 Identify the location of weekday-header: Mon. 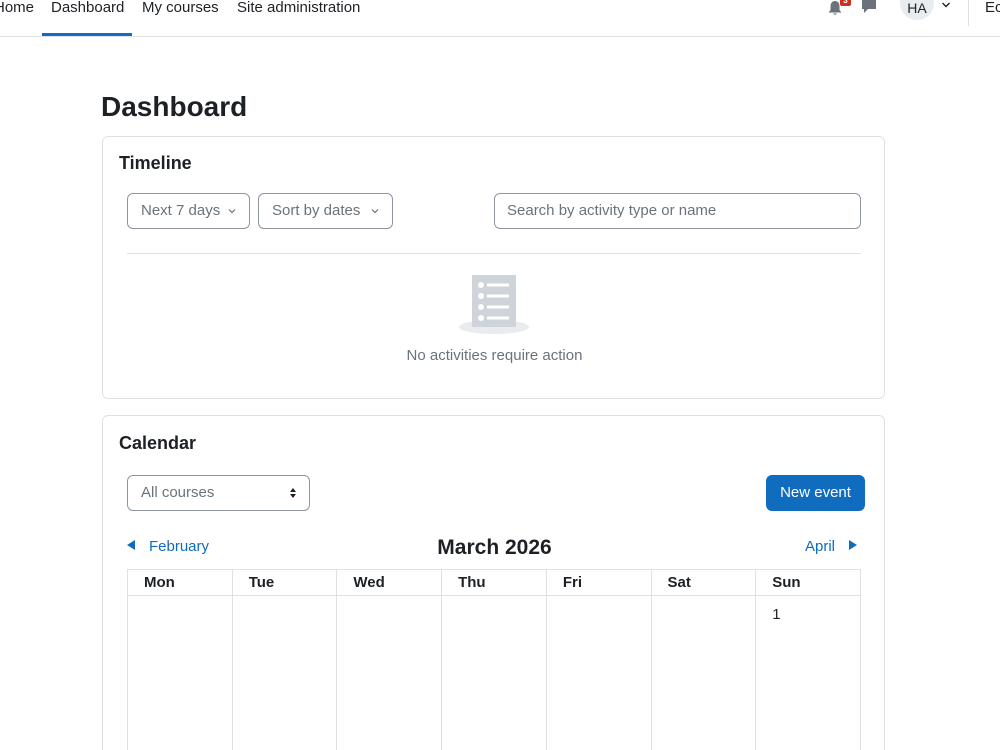
(180, 582).